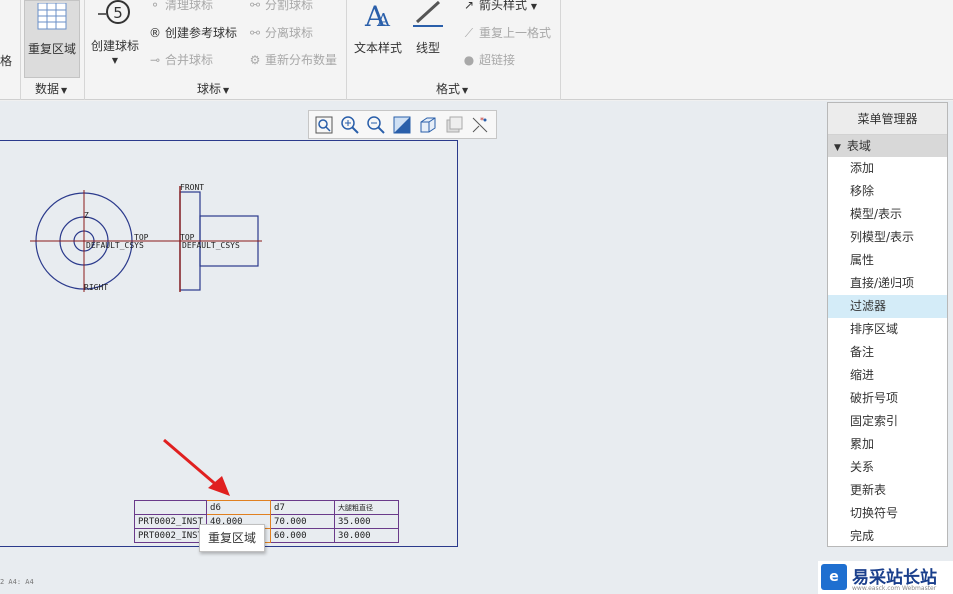  I want to click on z-label: Z, so click(86, 215).